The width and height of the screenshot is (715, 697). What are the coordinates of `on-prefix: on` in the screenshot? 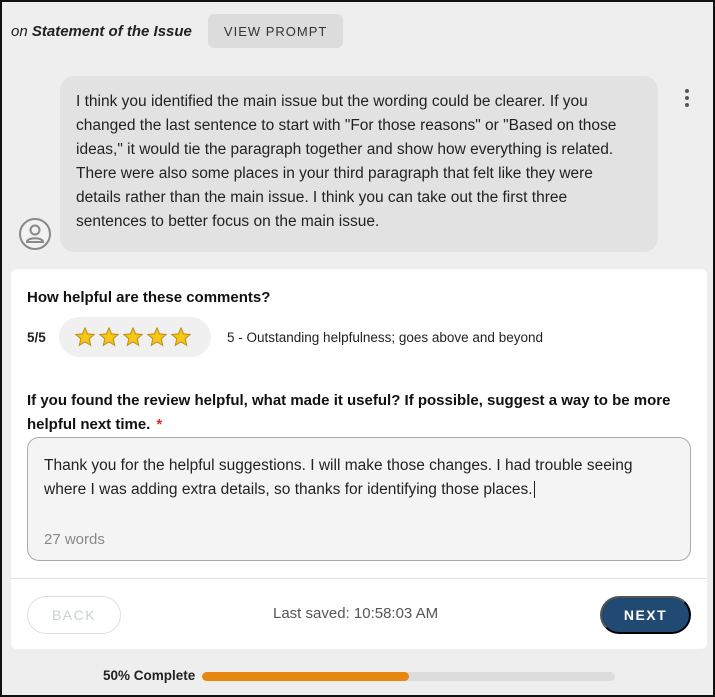 It's located at (19, 31).